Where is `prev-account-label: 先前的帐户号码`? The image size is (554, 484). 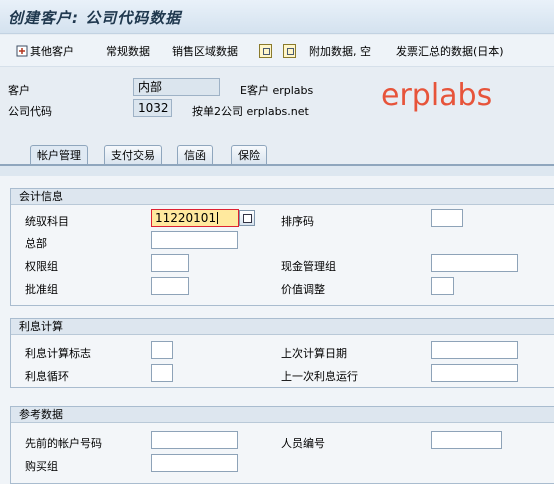
prev-account-label: 先前的帐户号码 is located at coordinates (63, 443).